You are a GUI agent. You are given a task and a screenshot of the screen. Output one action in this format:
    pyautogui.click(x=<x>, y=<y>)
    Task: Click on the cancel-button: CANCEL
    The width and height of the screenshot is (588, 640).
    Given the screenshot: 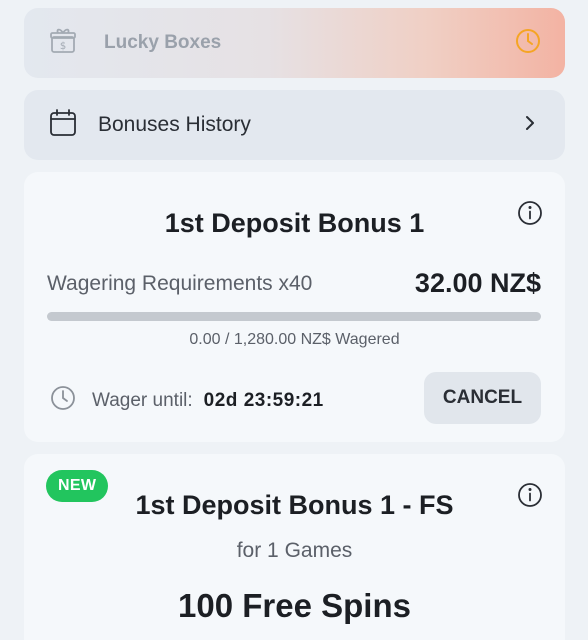 What is the action you would take?
    pyautogui.click(x=482, y=398)
    